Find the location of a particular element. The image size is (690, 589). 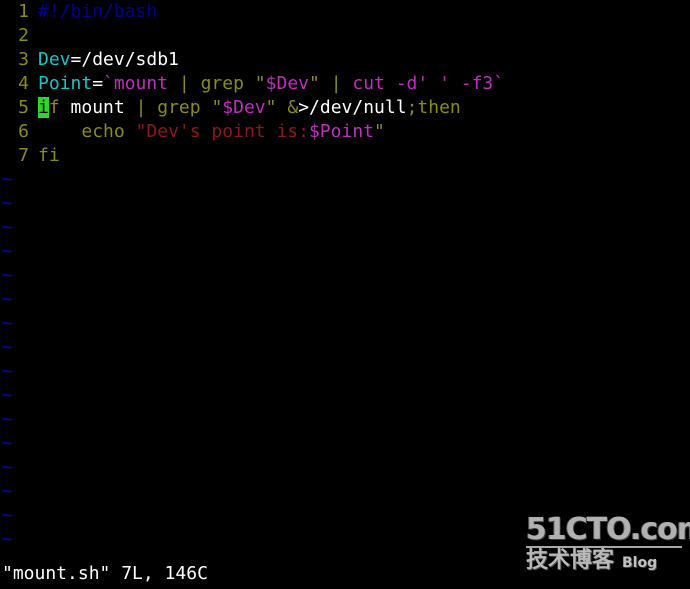

text-cursor: i is located at coordinates (43, 107).